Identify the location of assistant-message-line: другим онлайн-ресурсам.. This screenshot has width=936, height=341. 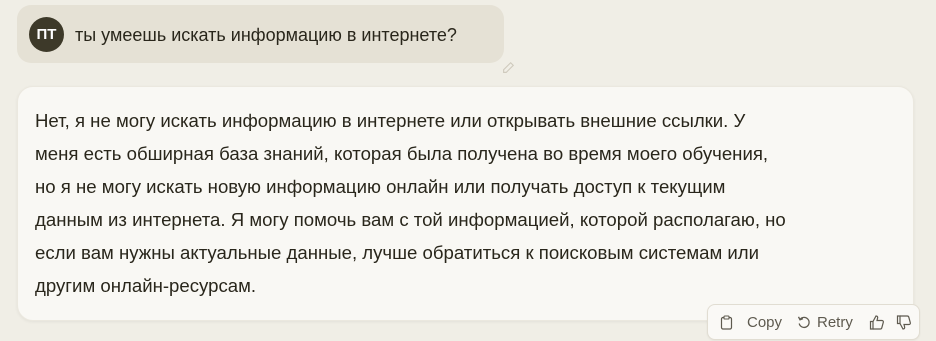
(146, 285).